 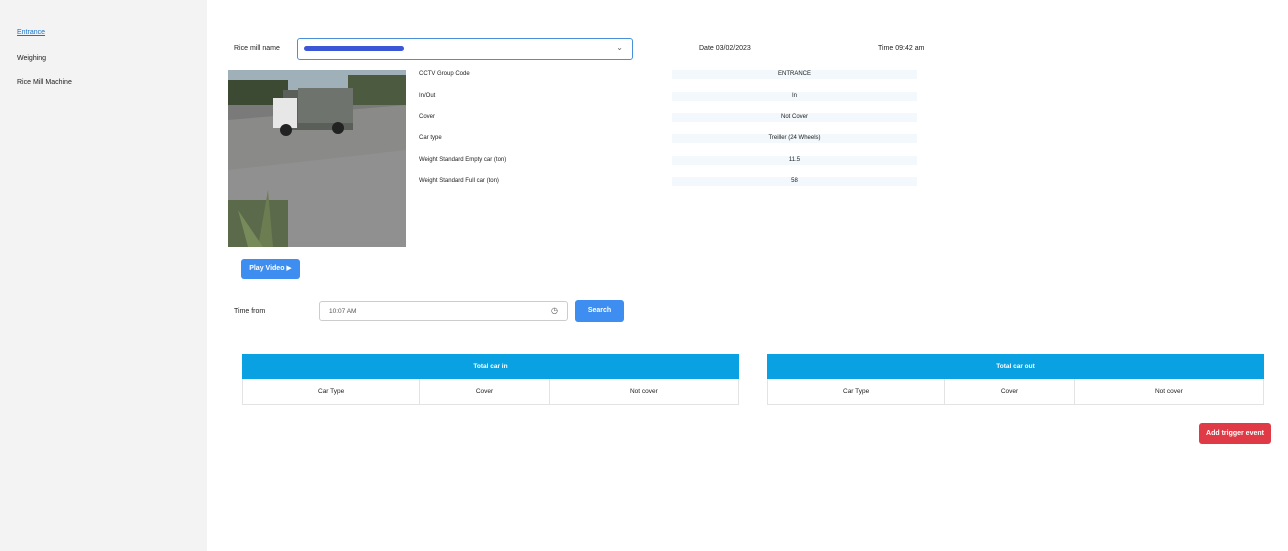 I want to click on rice-mill-label: Rice mill name, so click(x=257, y=48).